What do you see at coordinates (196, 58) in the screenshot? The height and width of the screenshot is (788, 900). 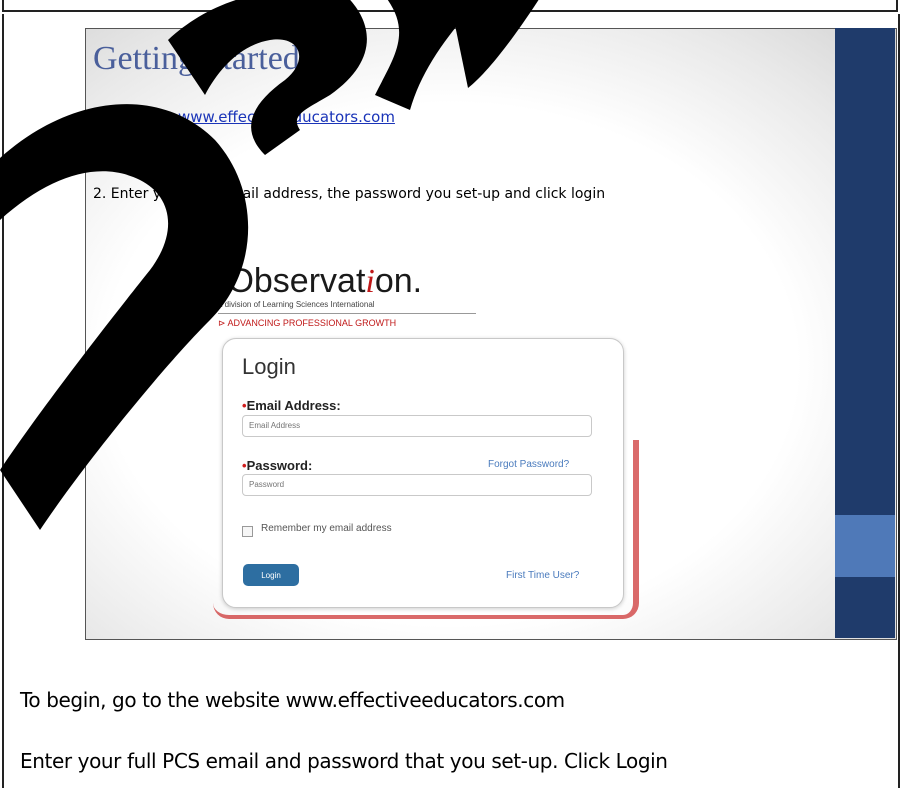 I see `slide-title: Getting Started` at bounding box center [196, 58].